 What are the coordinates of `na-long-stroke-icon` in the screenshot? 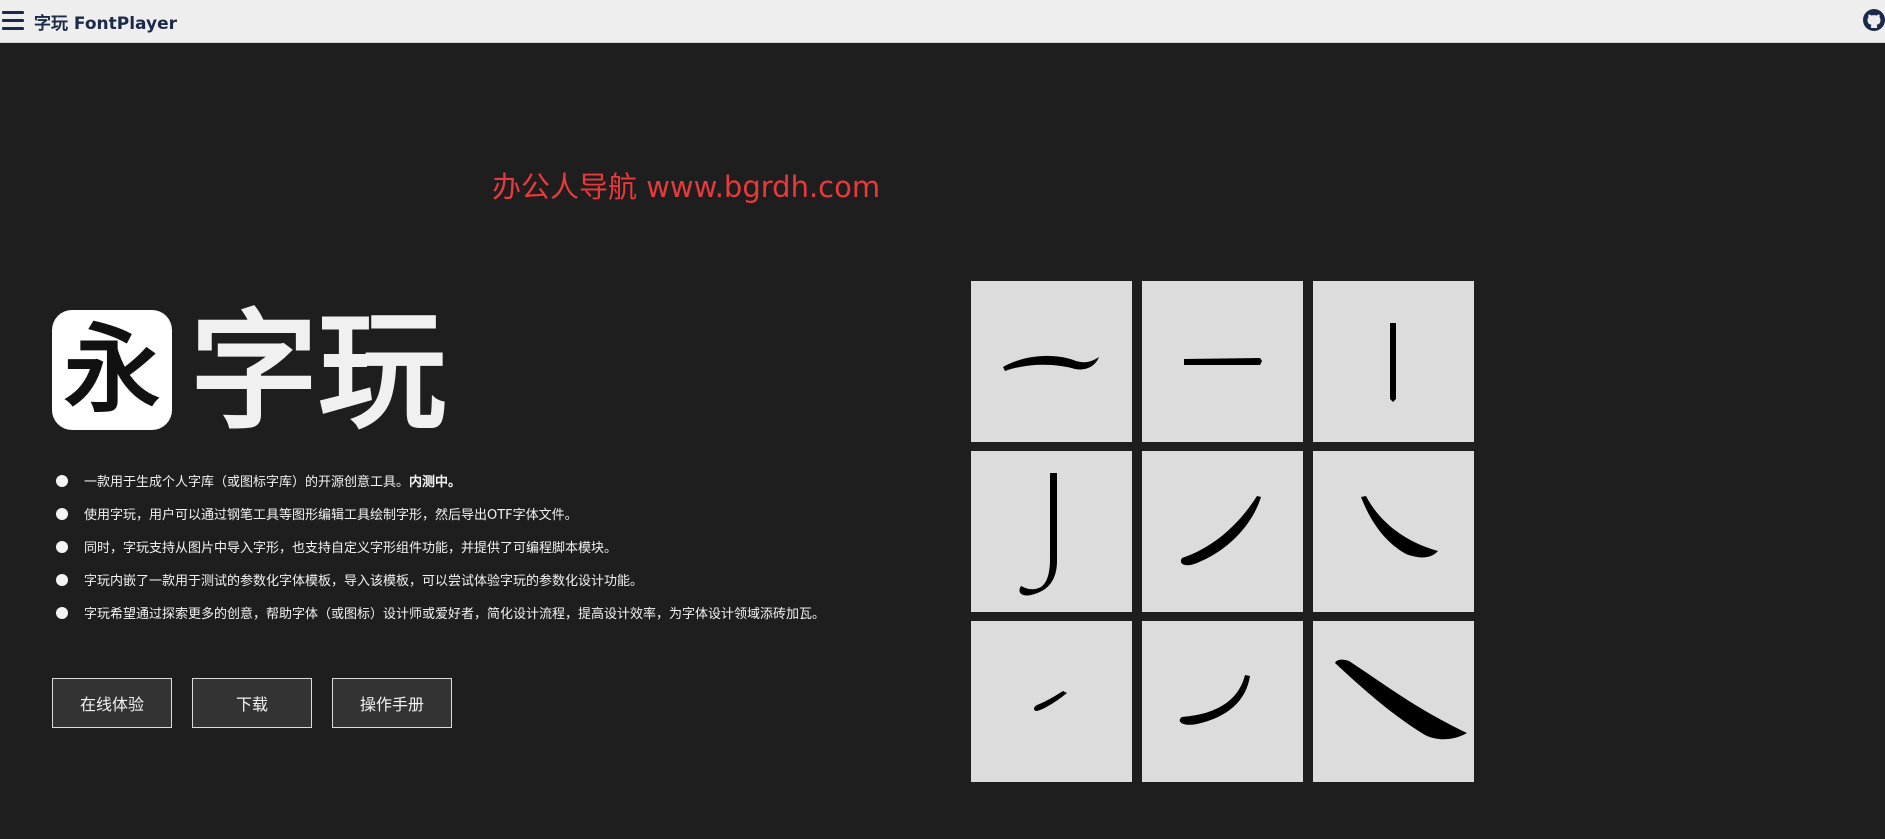 It's located at (1401, 699).